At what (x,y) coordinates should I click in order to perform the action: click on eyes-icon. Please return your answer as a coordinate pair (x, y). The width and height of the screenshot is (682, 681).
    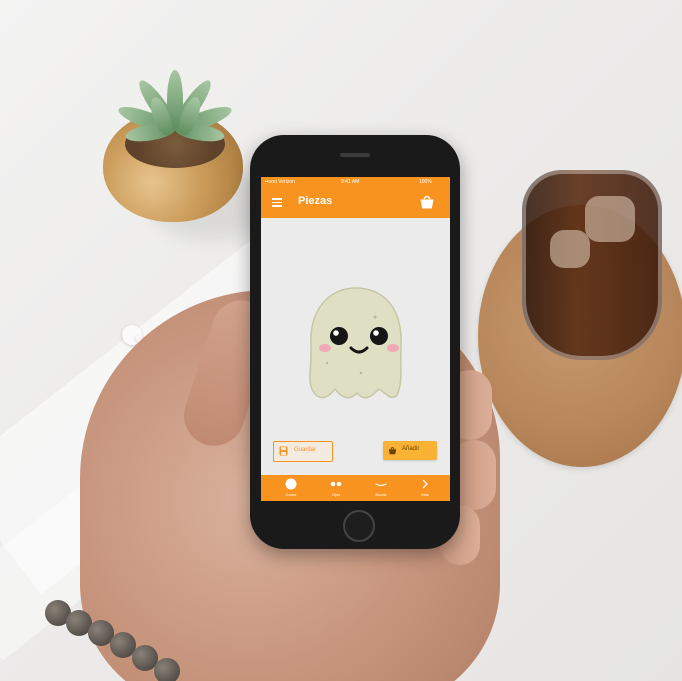
    Looking at the image, I should click on (336, 484).